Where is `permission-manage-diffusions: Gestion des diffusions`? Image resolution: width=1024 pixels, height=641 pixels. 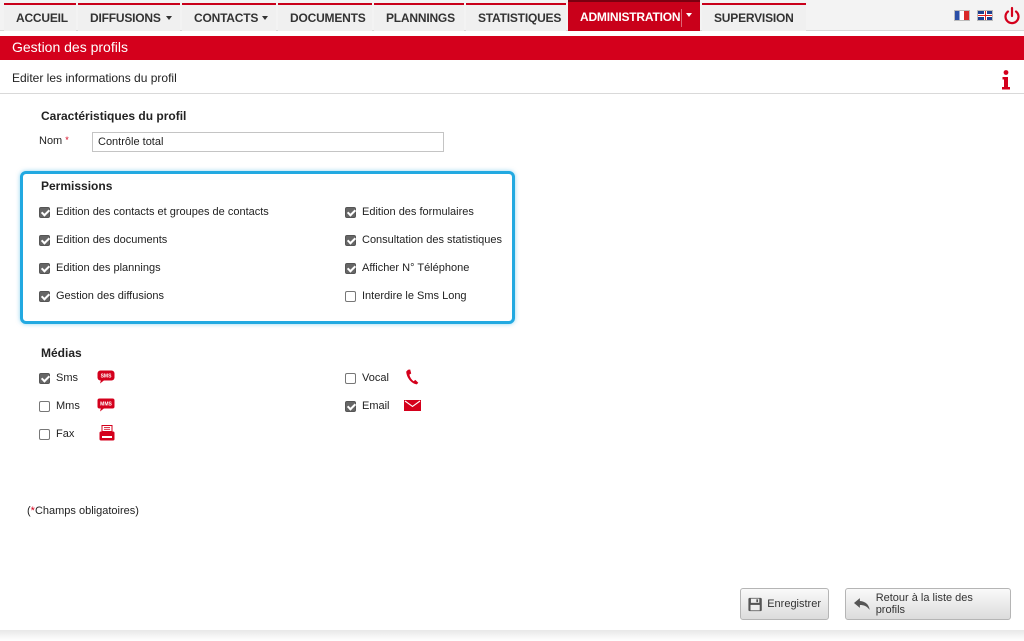 permission-manage-diffusions: Gestion des diffusions is located at coordinates (101, 296).